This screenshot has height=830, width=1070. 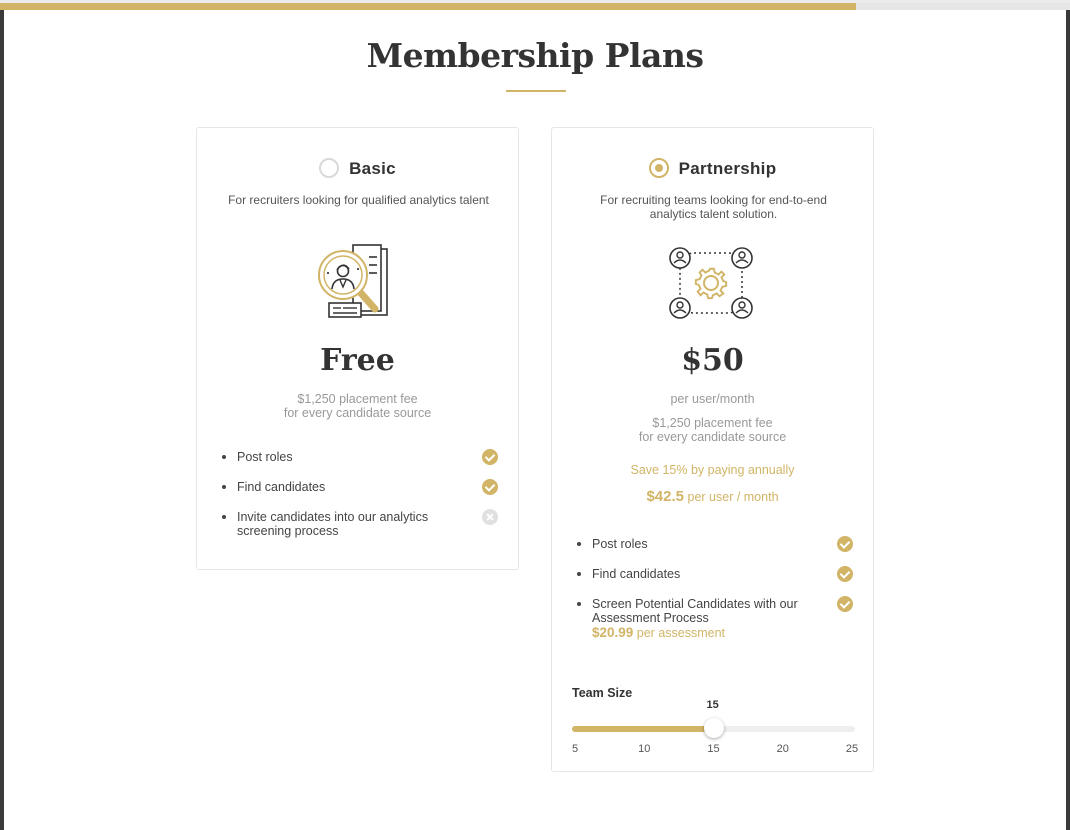 What do you see at coordinates (357, 399) in the screenshot?
I see `placement-fee-basic: $1,250 placement fee` at bounding box center [357, 399].